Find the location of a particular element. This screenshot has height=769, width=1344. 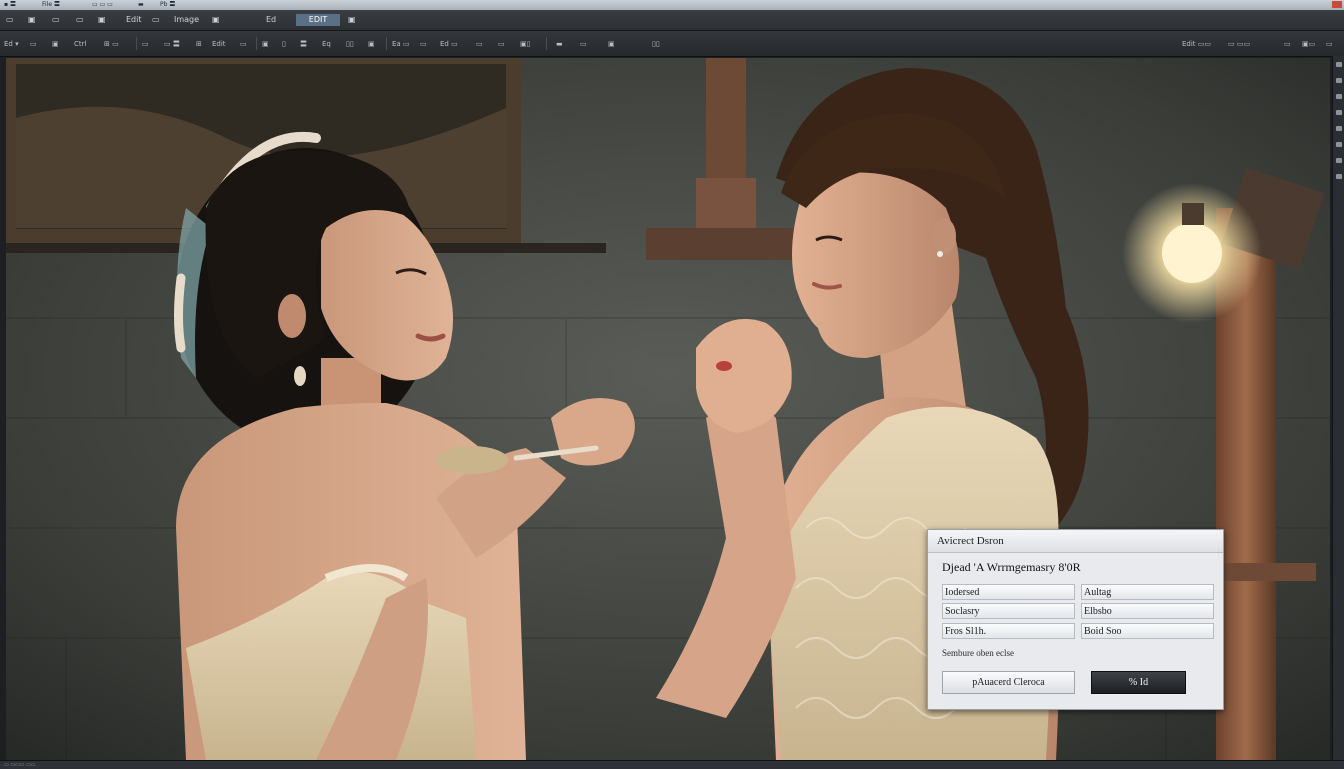

menu-item: Ed is located at coordinates (271, 20).